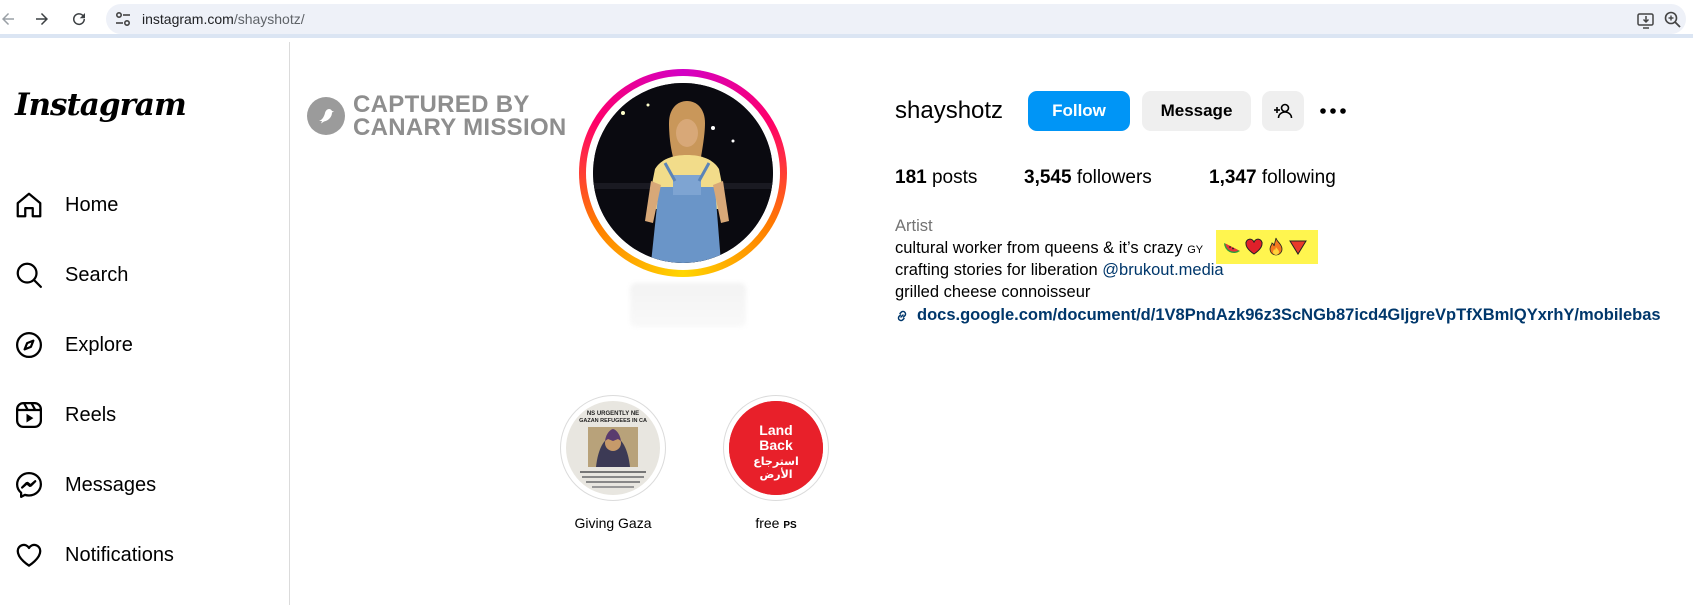 The height and width of the screenshot is (605, 1693). What do you see at coordinates (111, 484) in the screenshot?
I see `sidebar-item-label: Messages` at bounding box center [111, 484].